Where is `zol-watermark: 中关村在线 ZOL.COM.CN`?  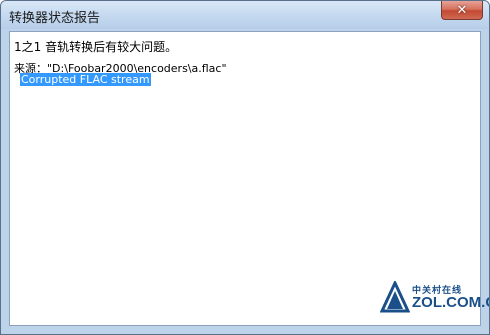 zol-watermark: 中关村在线 ZOL.COM.CN is located at coordinates (434, 298).